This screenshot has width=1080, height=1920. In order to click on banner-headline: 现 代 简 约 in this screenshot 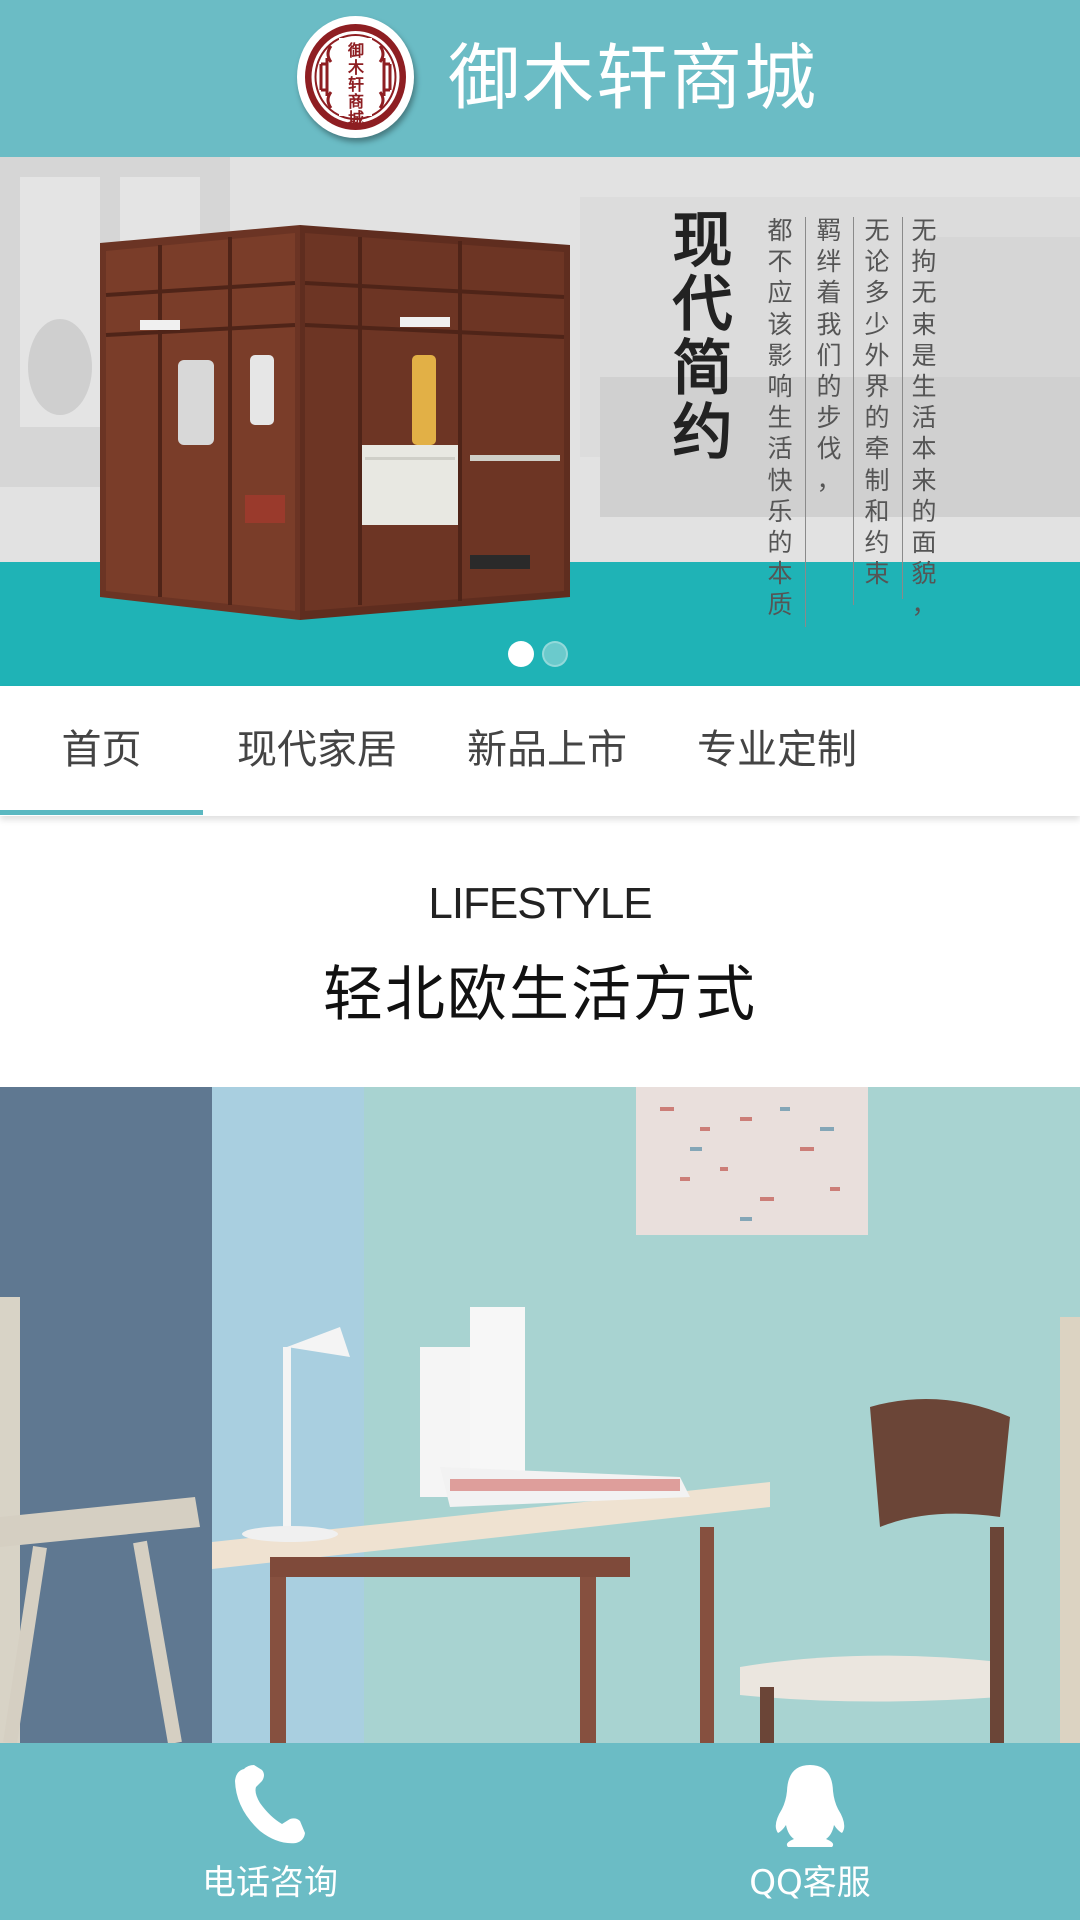, I will do `click(702, 337)`.